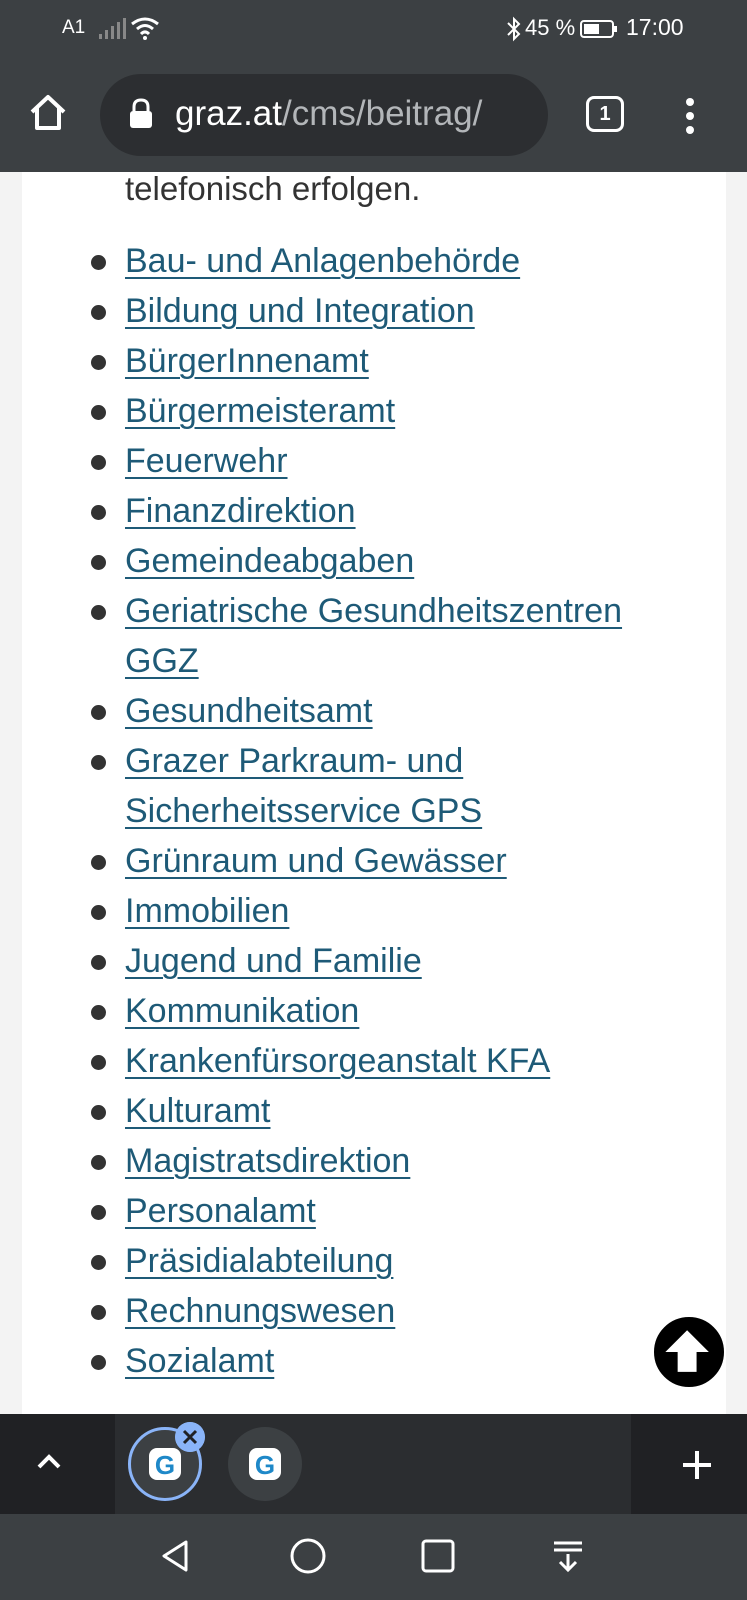  Describe the element at coordinates (112, 28) in the screenshot. I see `signal-icon` at that location.